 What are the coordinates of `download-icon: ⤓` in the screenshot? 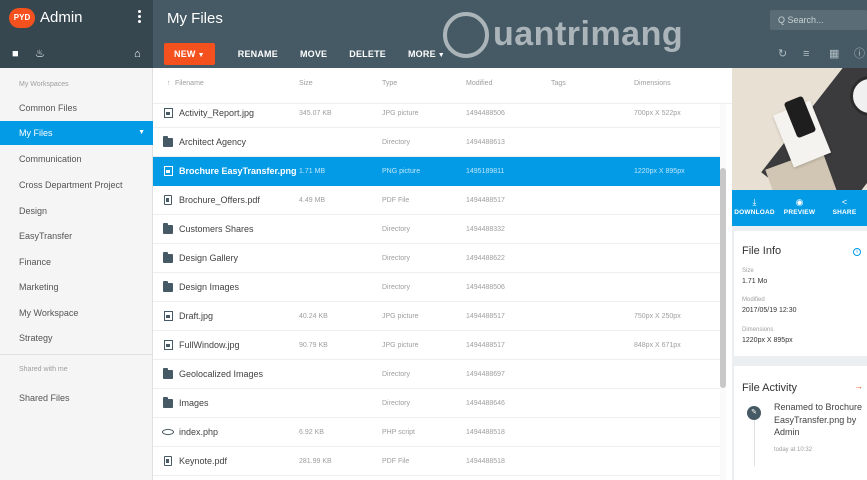 It's located at (754, 202).